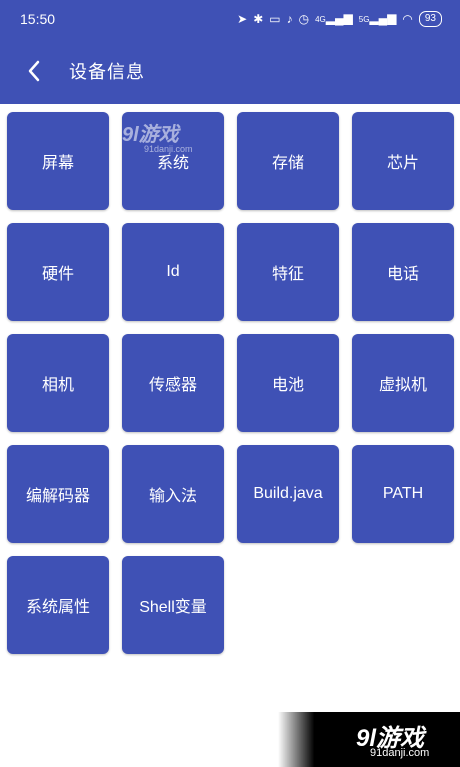 This screenshot has width=460, height=767. I want to click on signal-icon: 4G▂▄▆, so click(334, 18).